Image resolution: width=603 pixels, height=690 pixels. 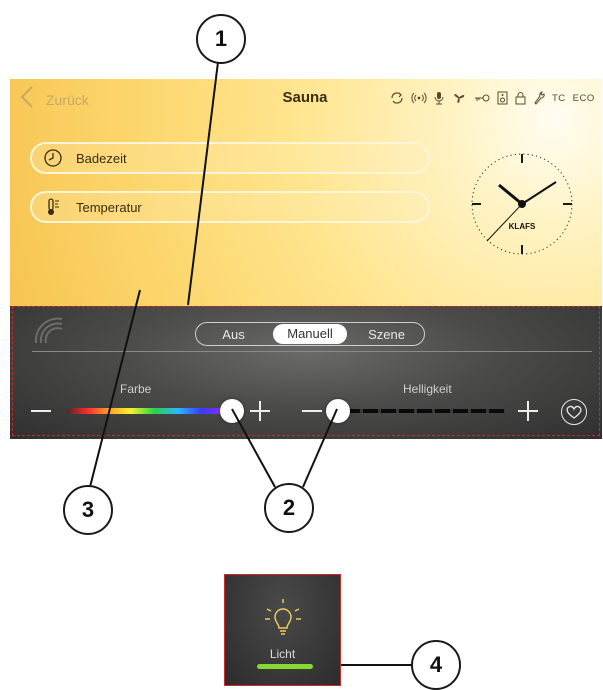 I want to click on callout-1: 1, so click(x=221, y=39).